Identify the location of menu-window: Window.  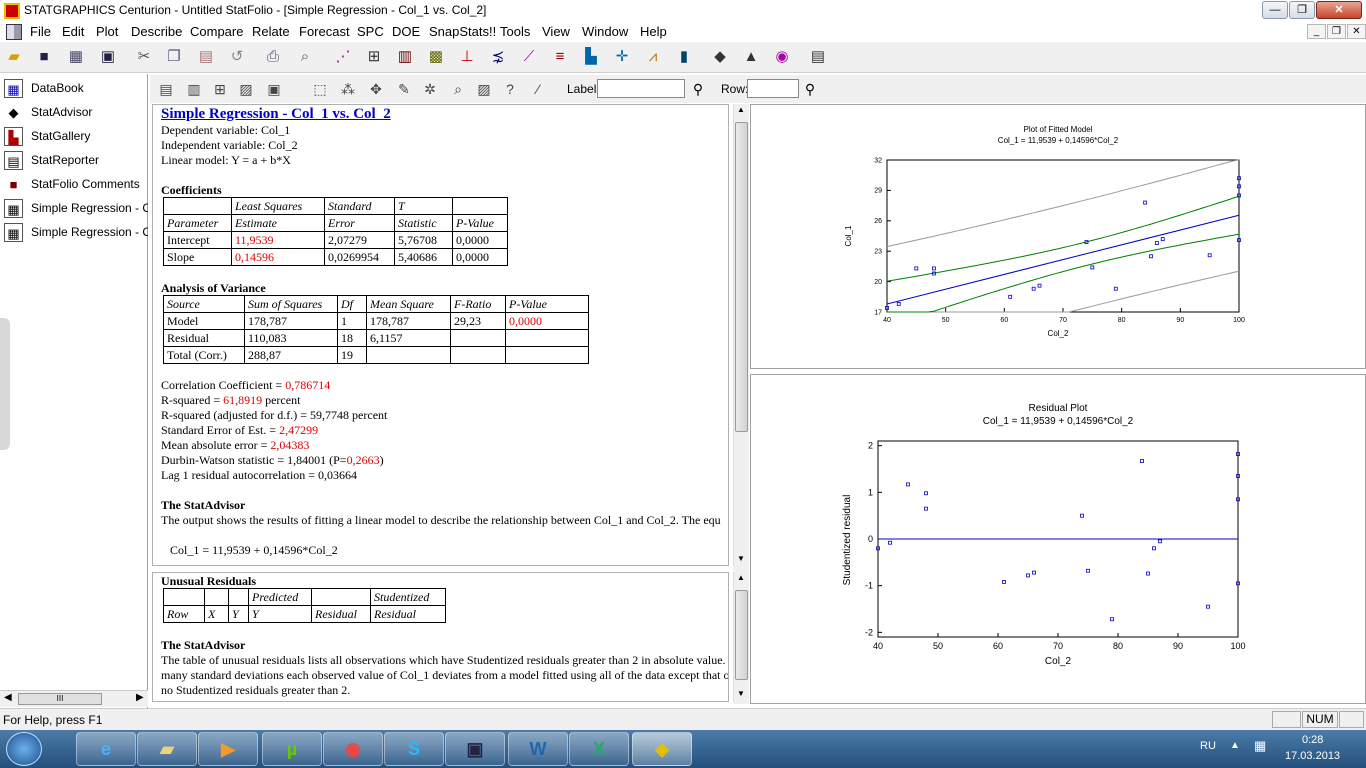
(605, 31).